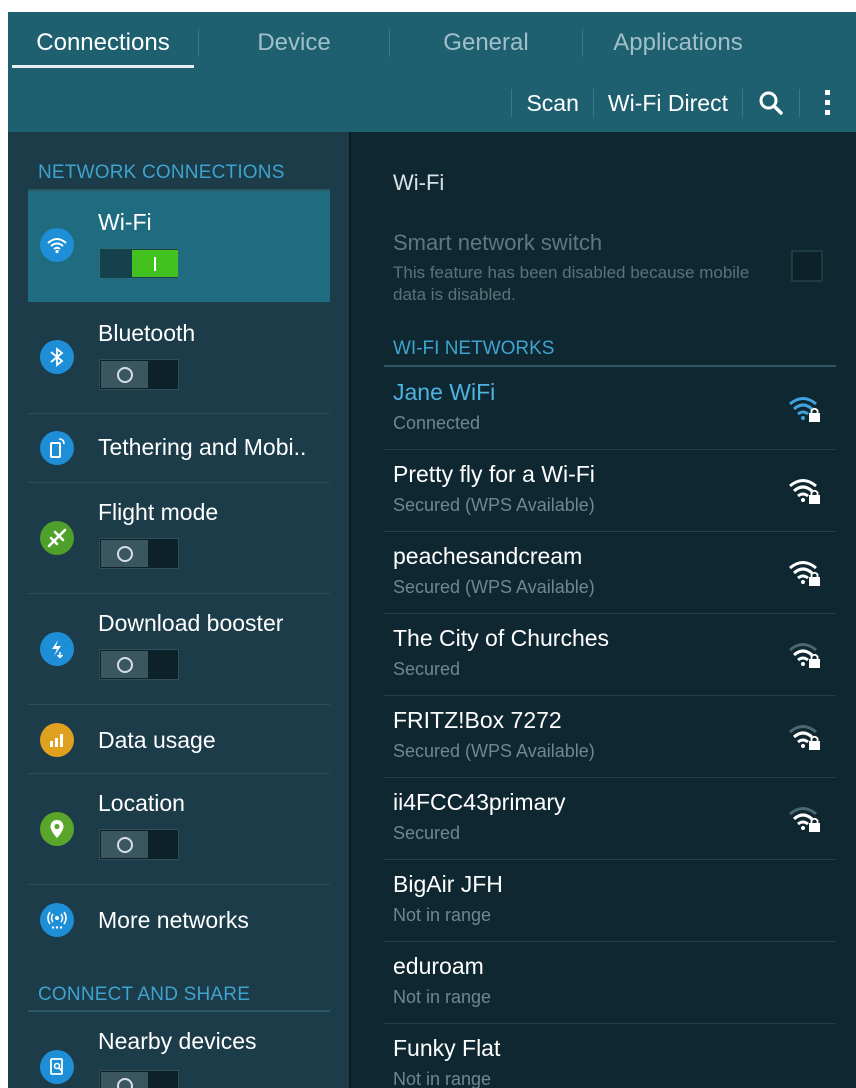 Image resolution: width=856 pixels, height=1088 pixels. What do you see at coordinates (147, 333) in the screenshot?
I see `sidebar-item-label: Bluetooth` at bounding box center [147, 333].